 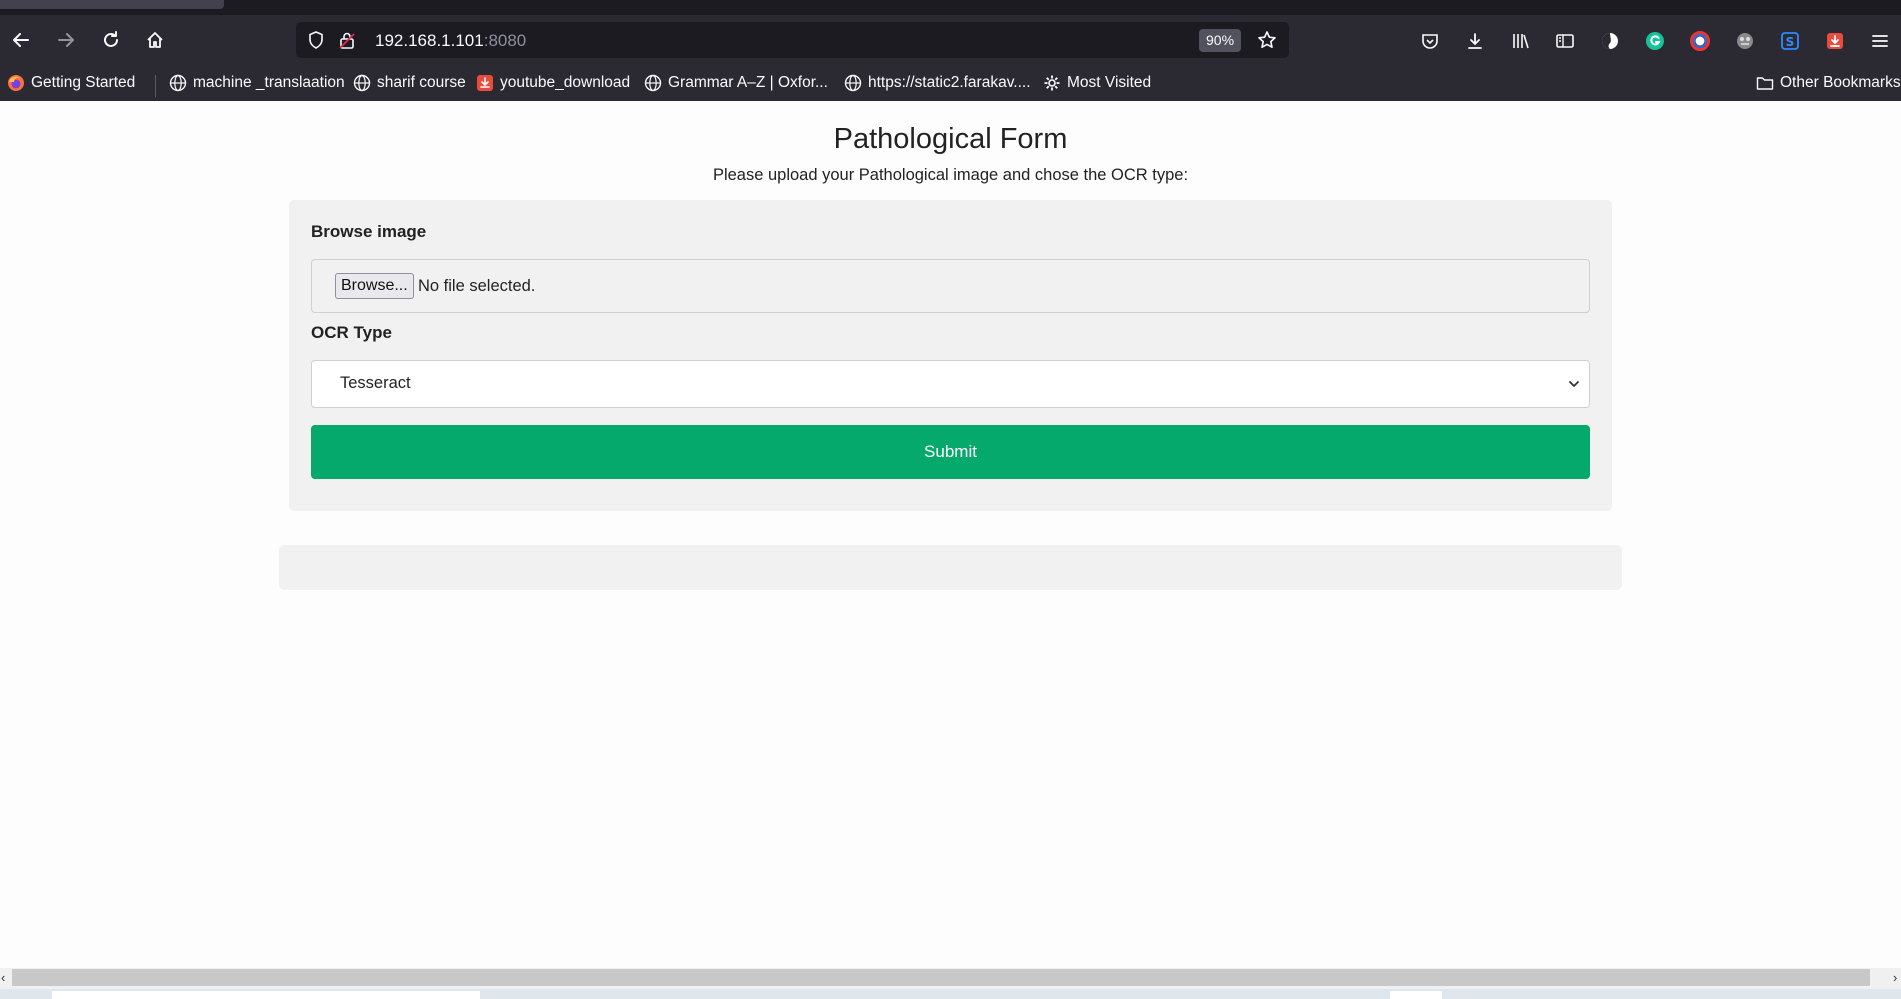 What do you see at coordinates (1840, 82) in the screenshot?
I see `other-bookmarks-label: Other Bookmarks` at bounding box center [1840, 82].